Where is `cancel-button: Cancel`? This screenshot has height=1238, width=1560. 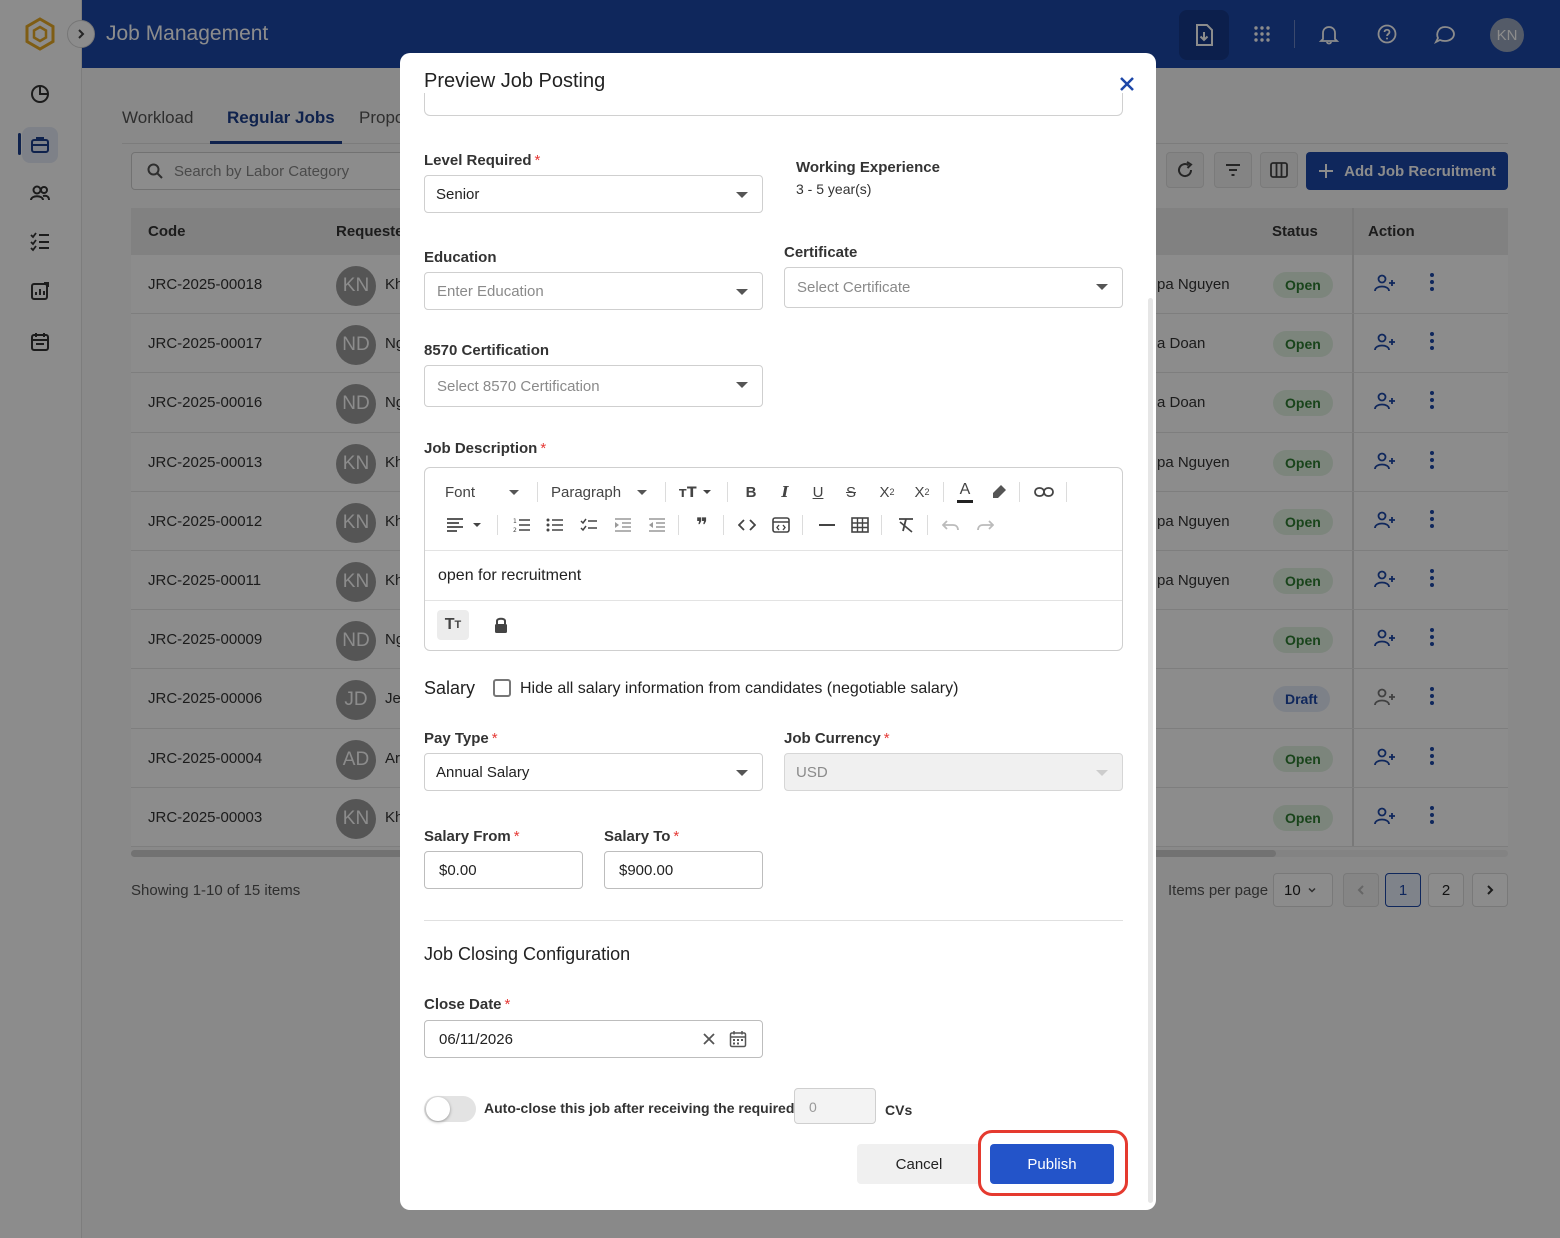
cancel-button: Cancel is located at coordinates (919, 1164).